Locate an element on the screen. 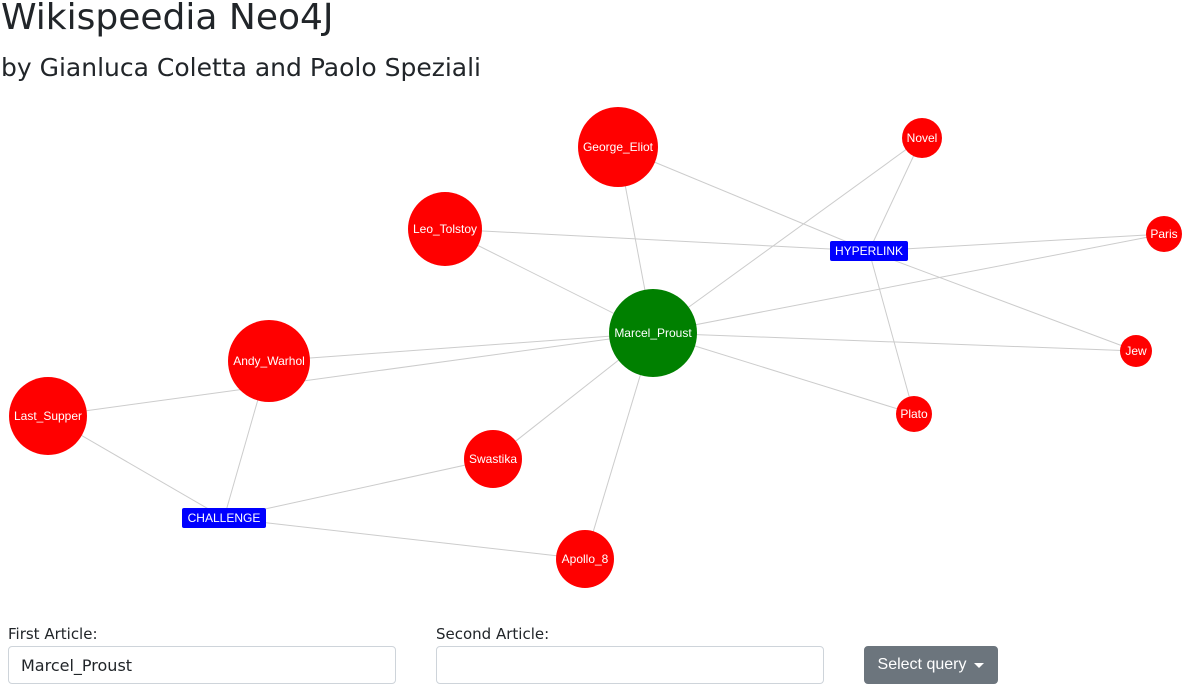 The image size is (1183, 684). graph-edge-marcel_proust-jew is located at coordinates (894, 342).